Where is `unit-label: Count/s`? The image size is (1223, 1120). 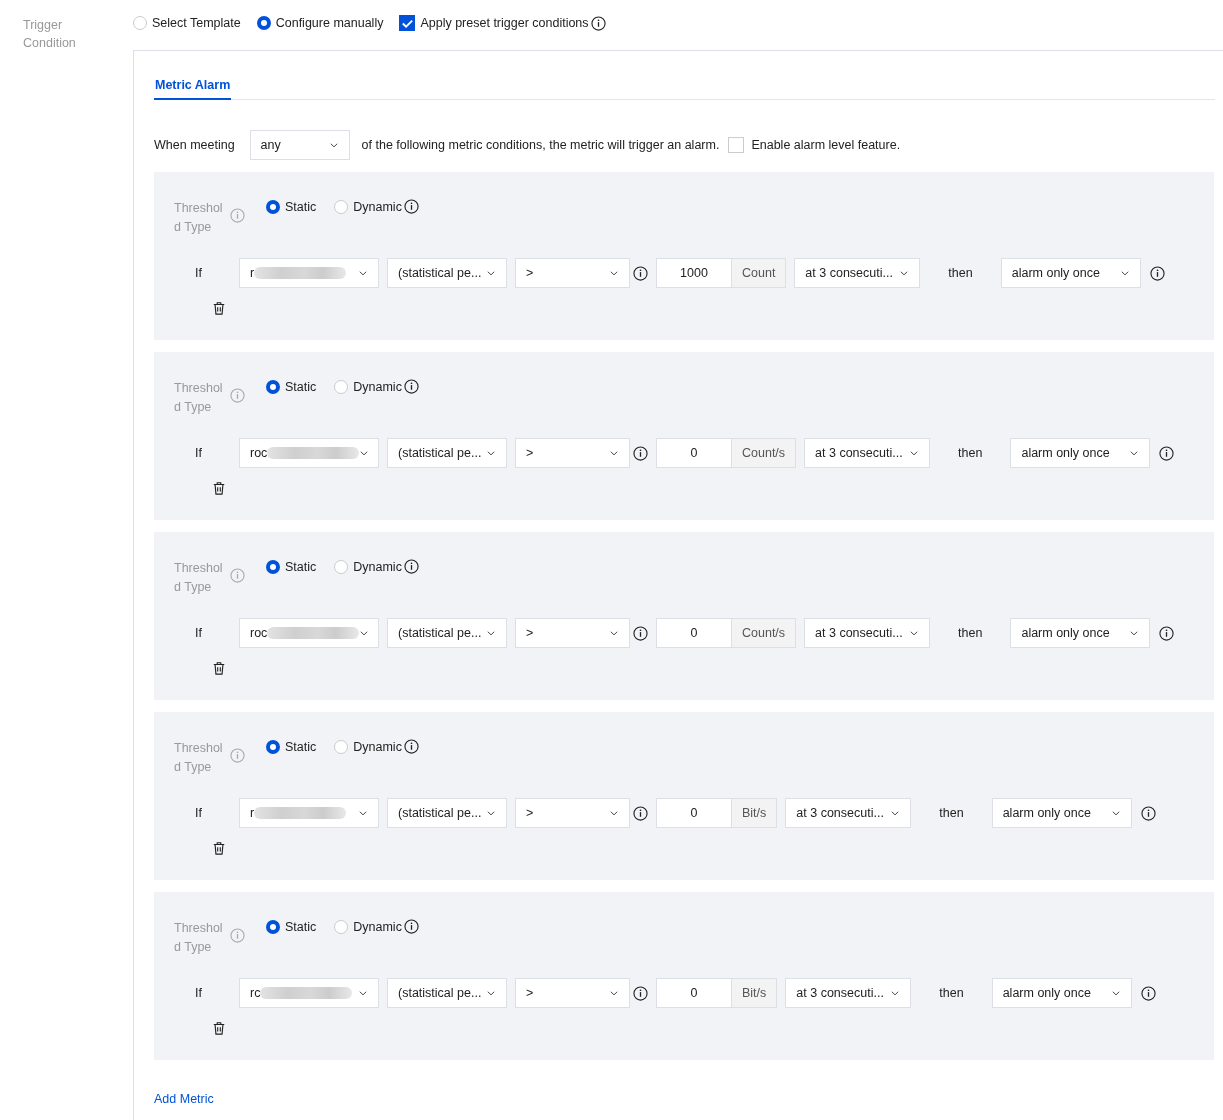 unit-label: Count/s is located at coordinates (763, 453).